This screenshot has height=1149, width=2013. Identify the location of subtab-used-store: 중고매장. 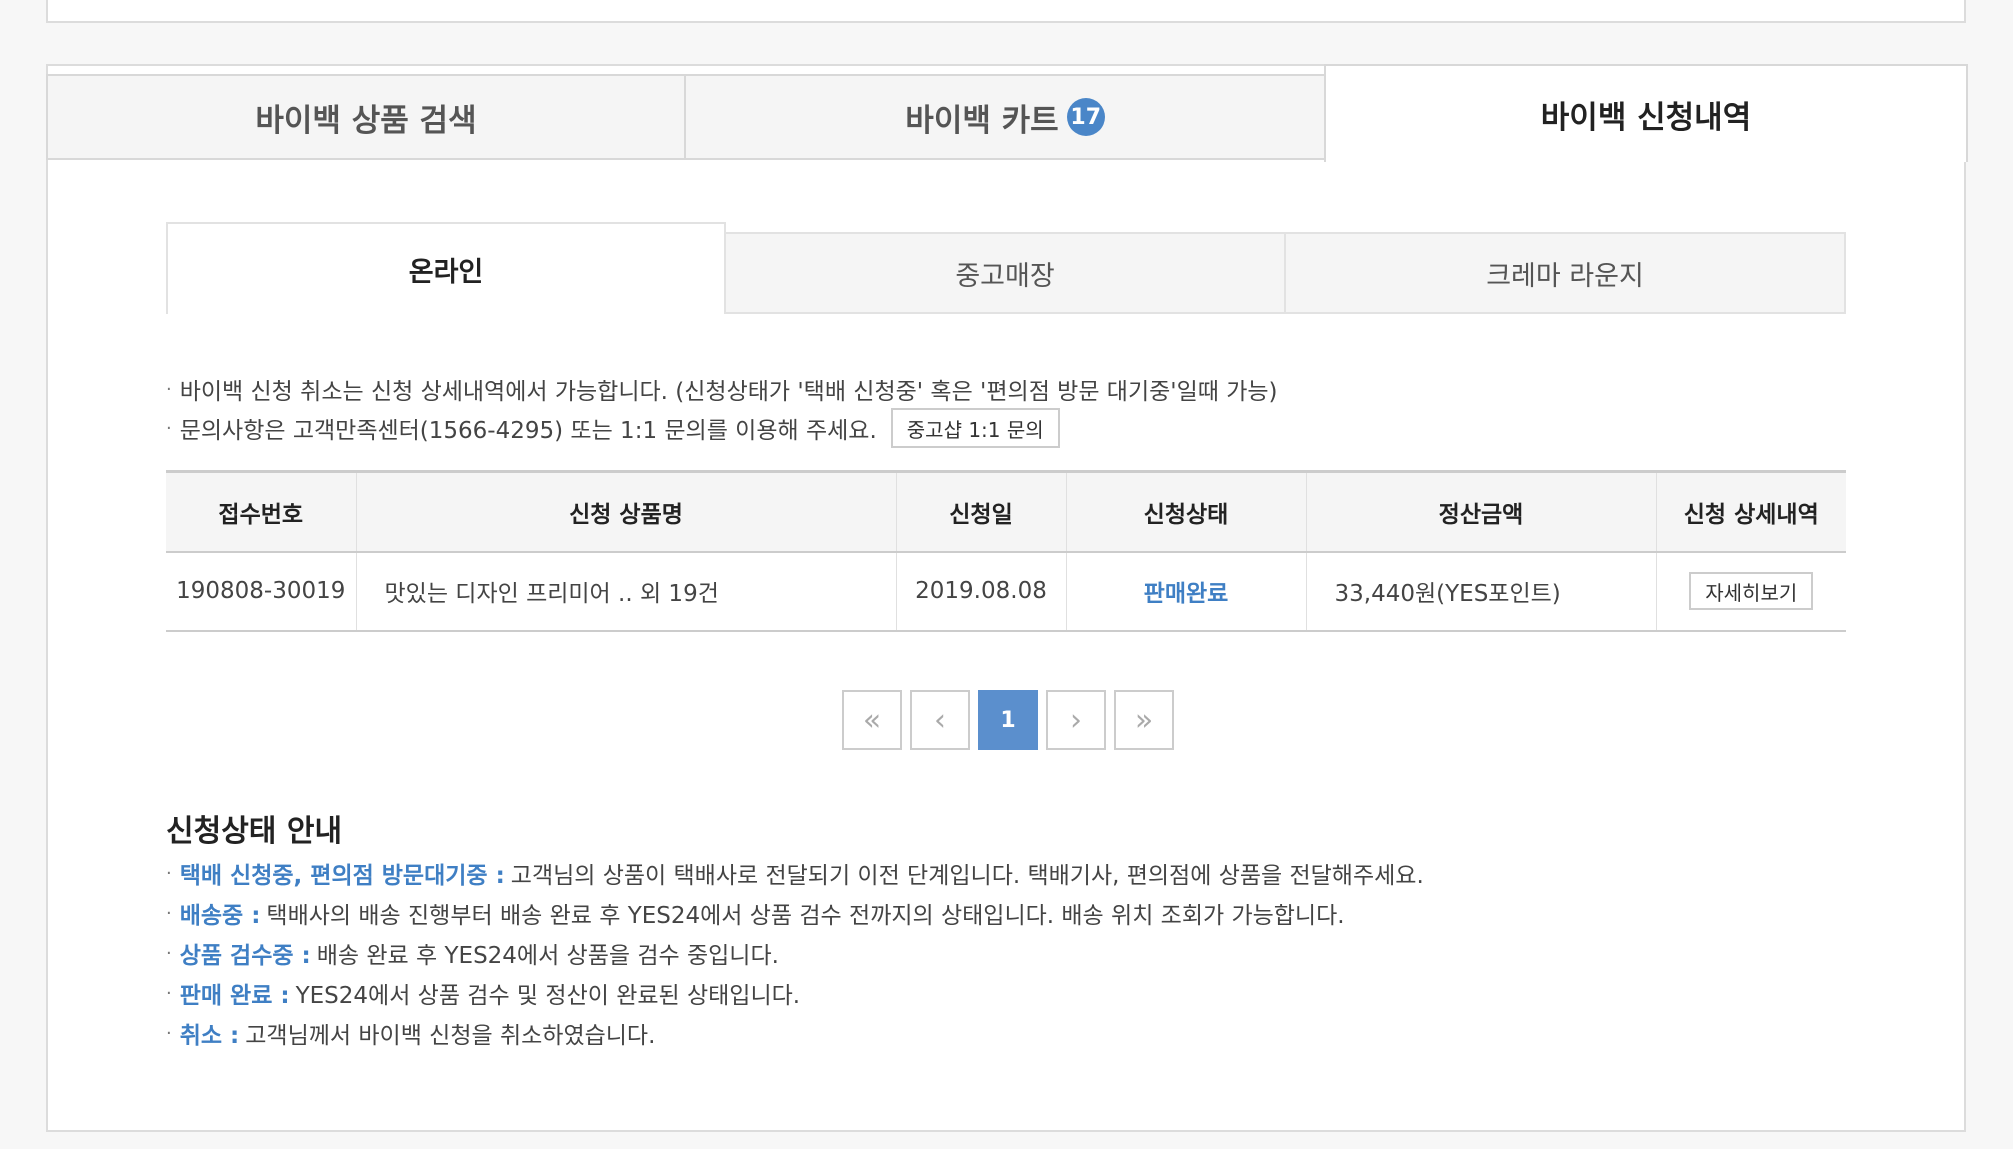
(1005, 273).